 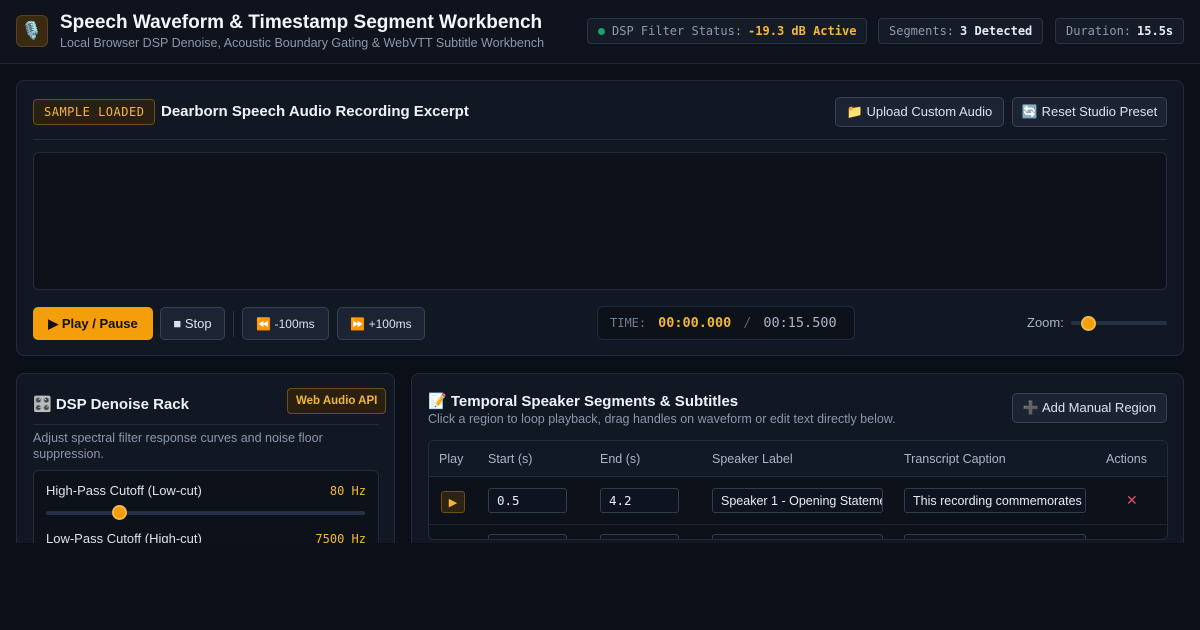 I want to click on column-header-actions: Actions, so click(x=1126, y=459).